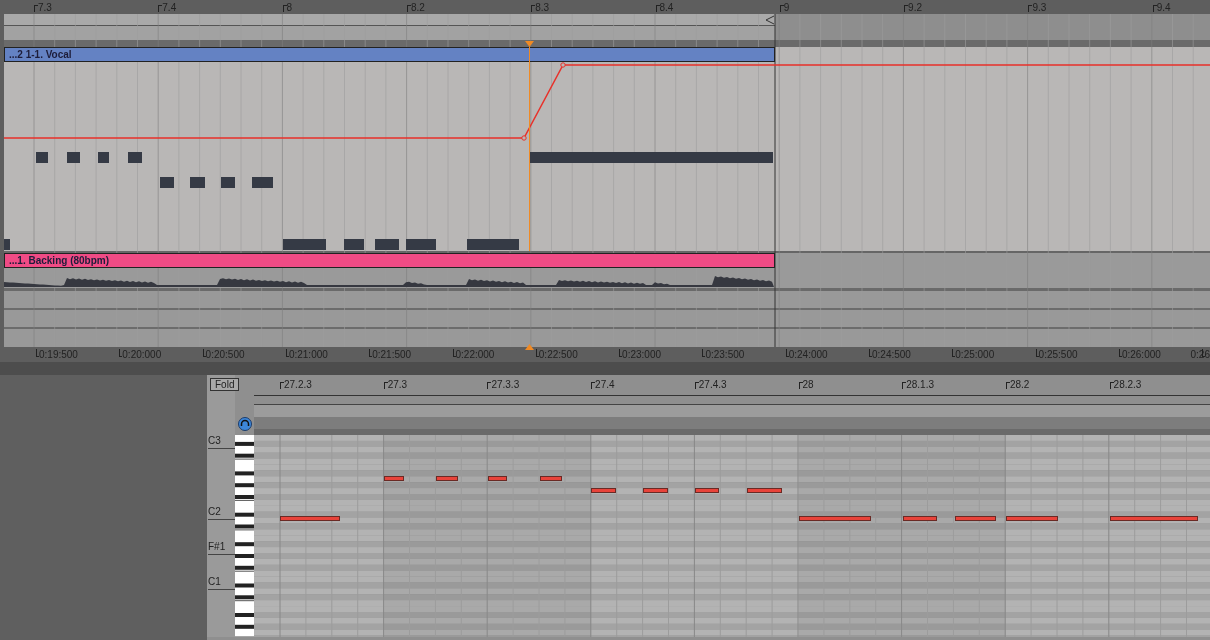 This screenshot has height=640, width=1210. What do you see at coordinates (1058, 355) in the screenshot?
I see `time-label: 0:25:500` at bounding box center [1058, 355].